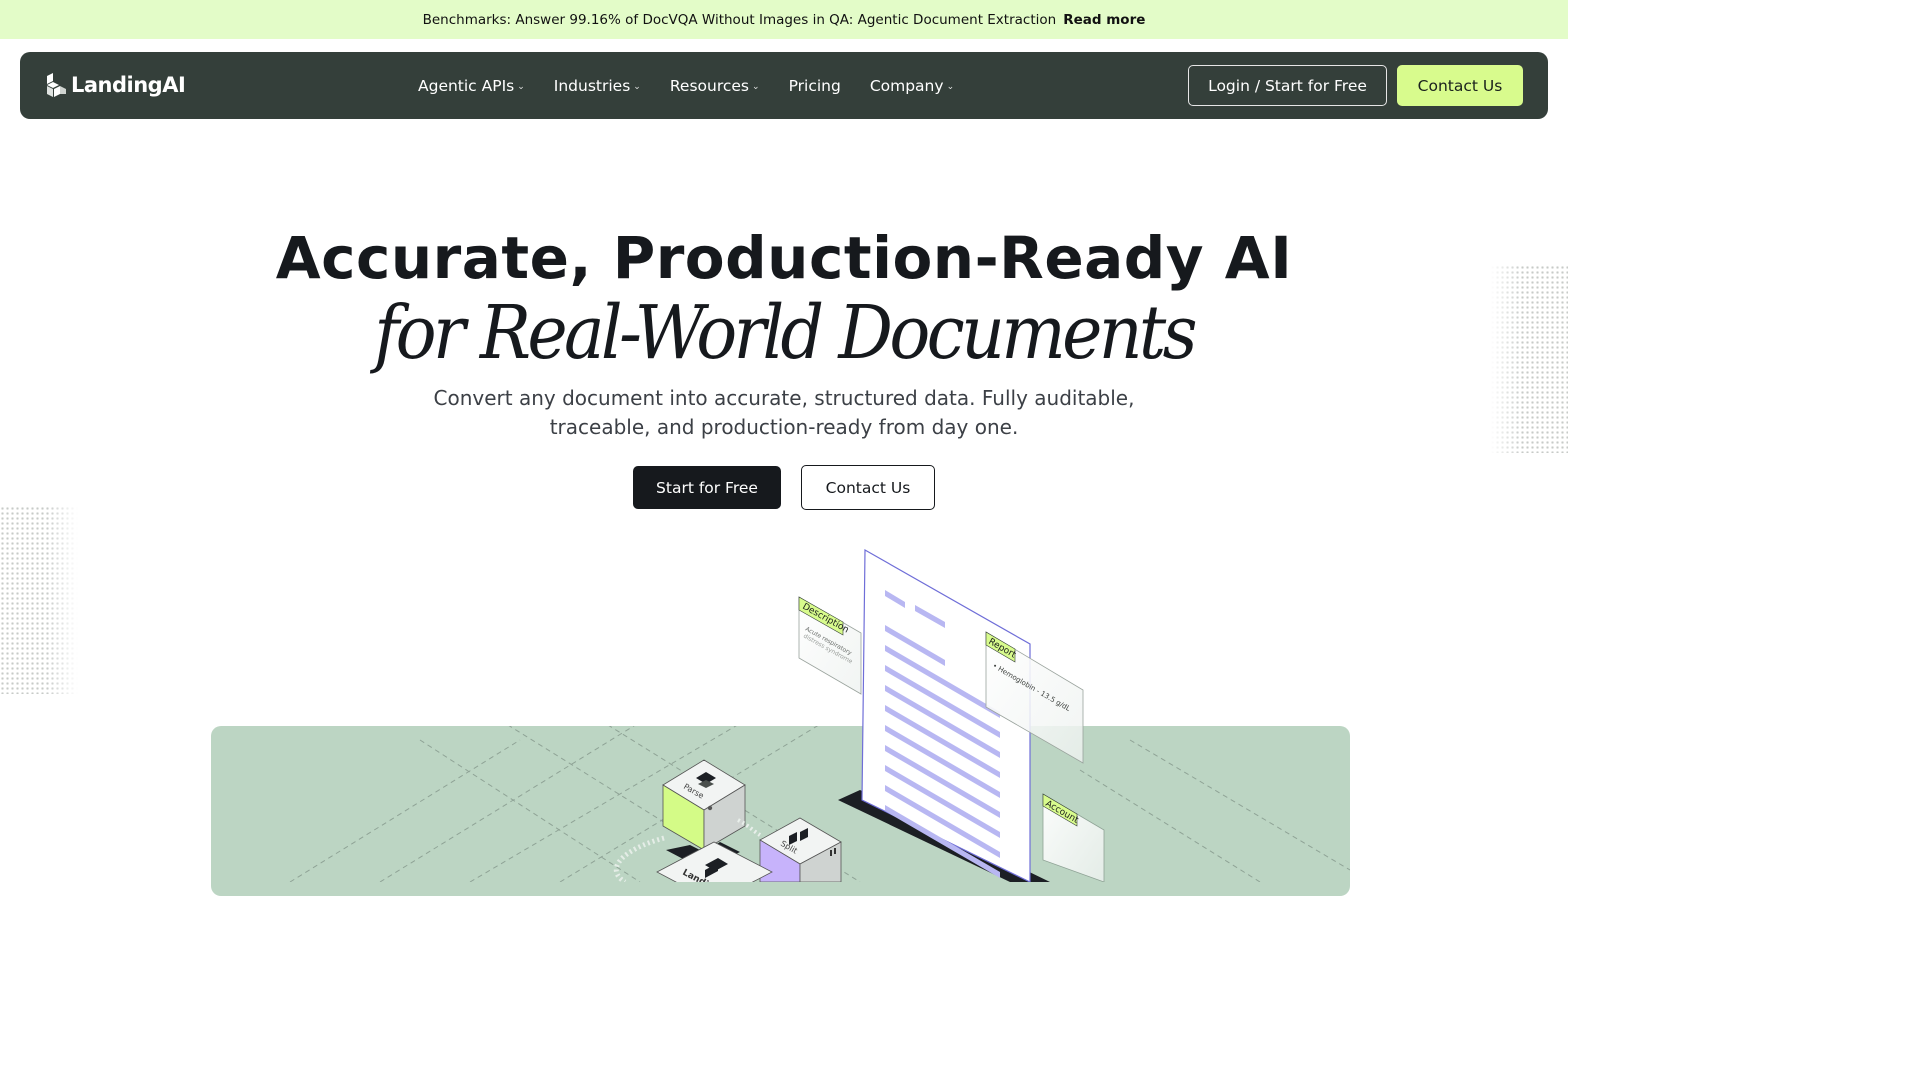 The width and height of the screenshot is (1920, 1080). I want to click on nav-item-label: Pricing, so click(814, 85).